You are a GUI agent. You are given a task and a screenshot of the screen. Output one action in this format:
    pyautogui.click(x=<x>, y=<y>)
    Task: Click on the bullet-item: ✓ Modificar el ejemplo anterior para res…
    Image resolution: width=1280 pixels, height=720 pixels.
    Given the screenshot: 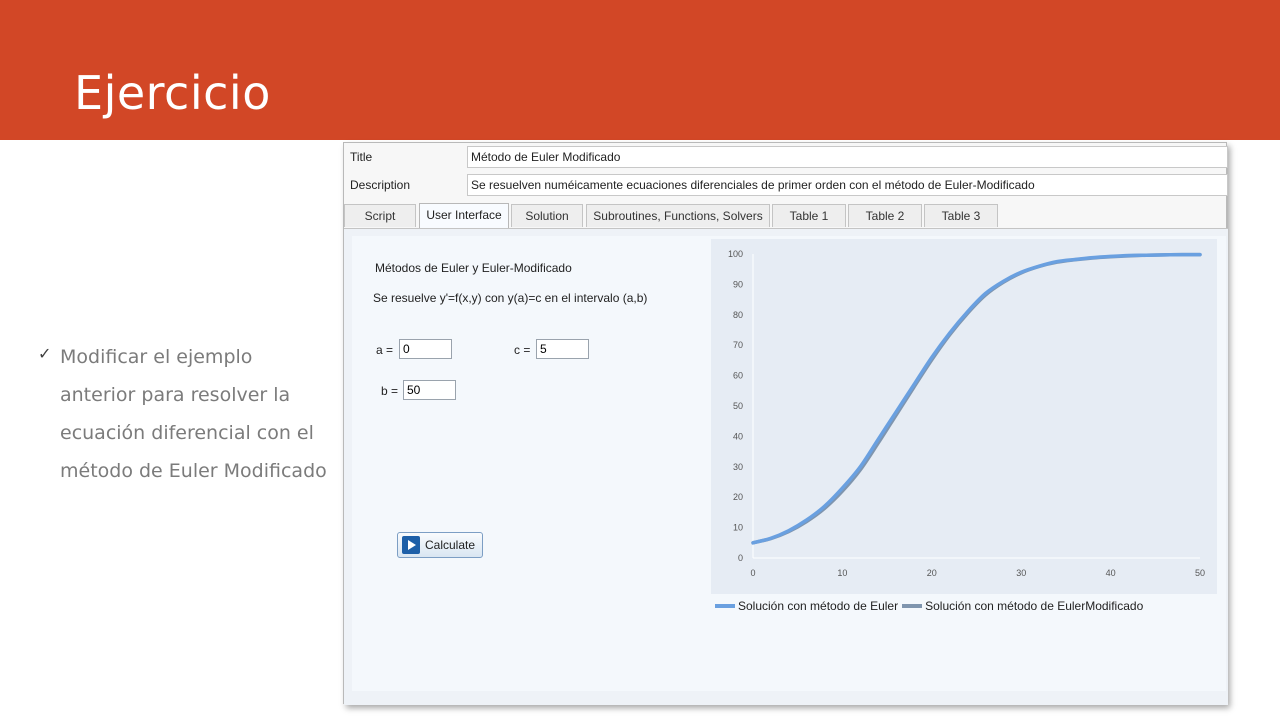 What is the action you would take?
    pyautogui.click(x=183, y=414)
    